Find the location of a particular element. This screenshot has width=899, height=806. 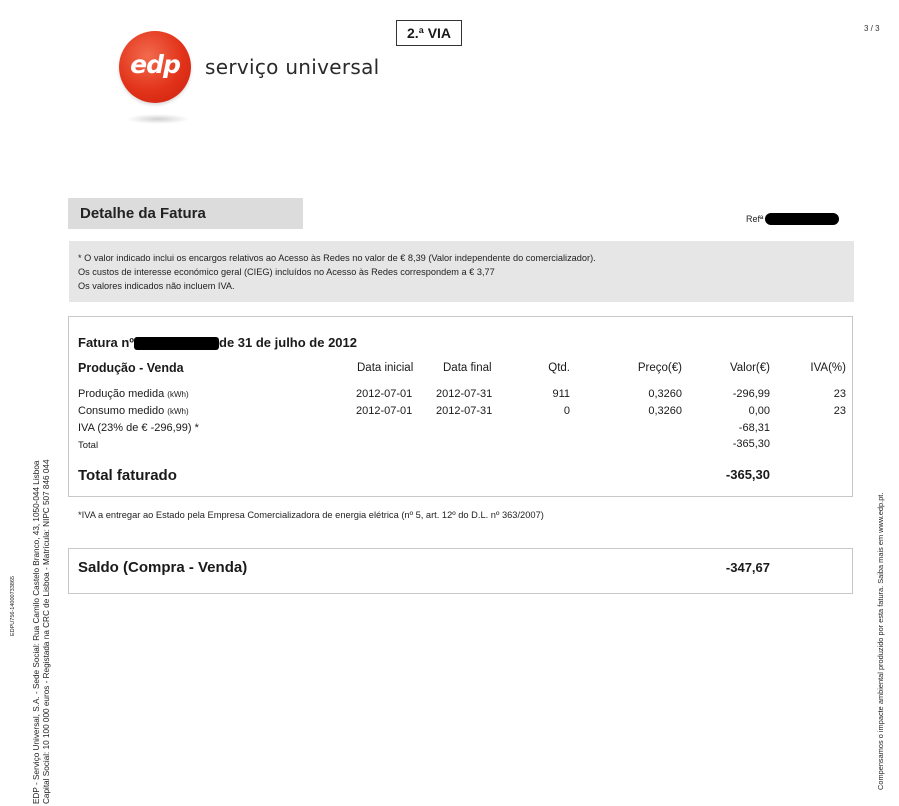

invoice-title-suffix: de 31 de julho de 2012 is located at coordinates (288, 342).